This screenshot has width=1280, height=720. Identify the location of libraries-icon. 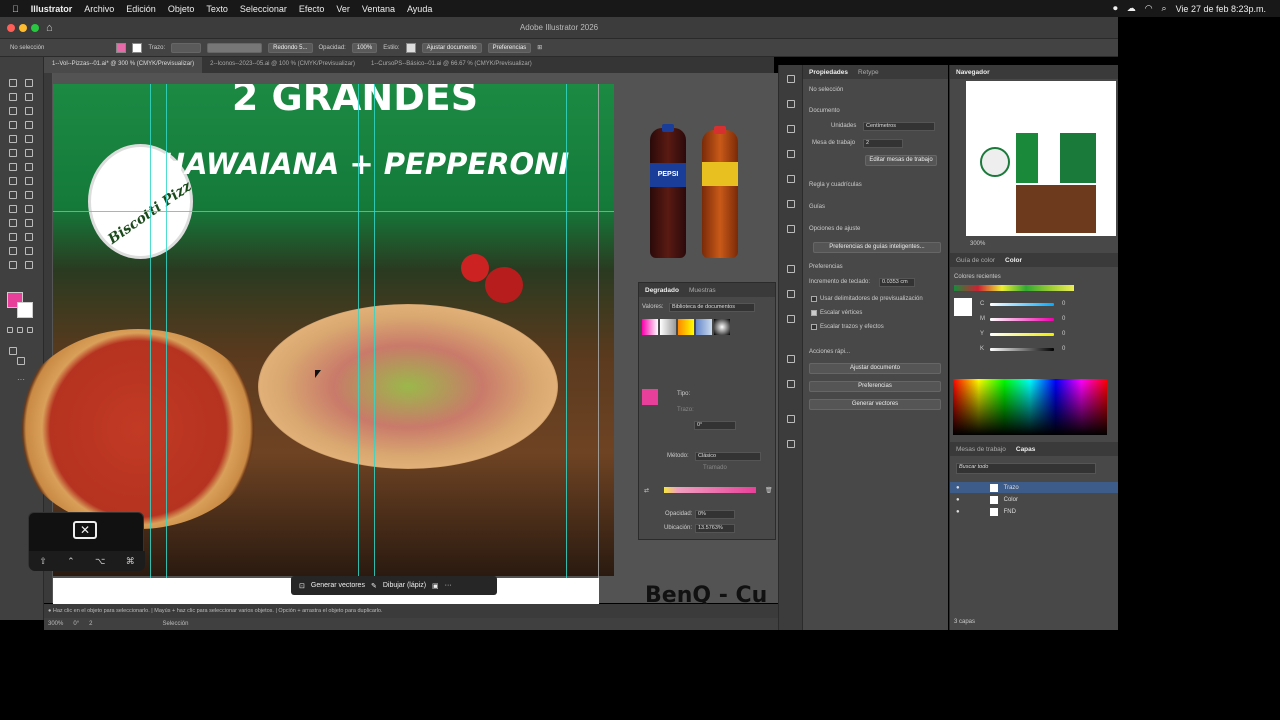
(791, 129).